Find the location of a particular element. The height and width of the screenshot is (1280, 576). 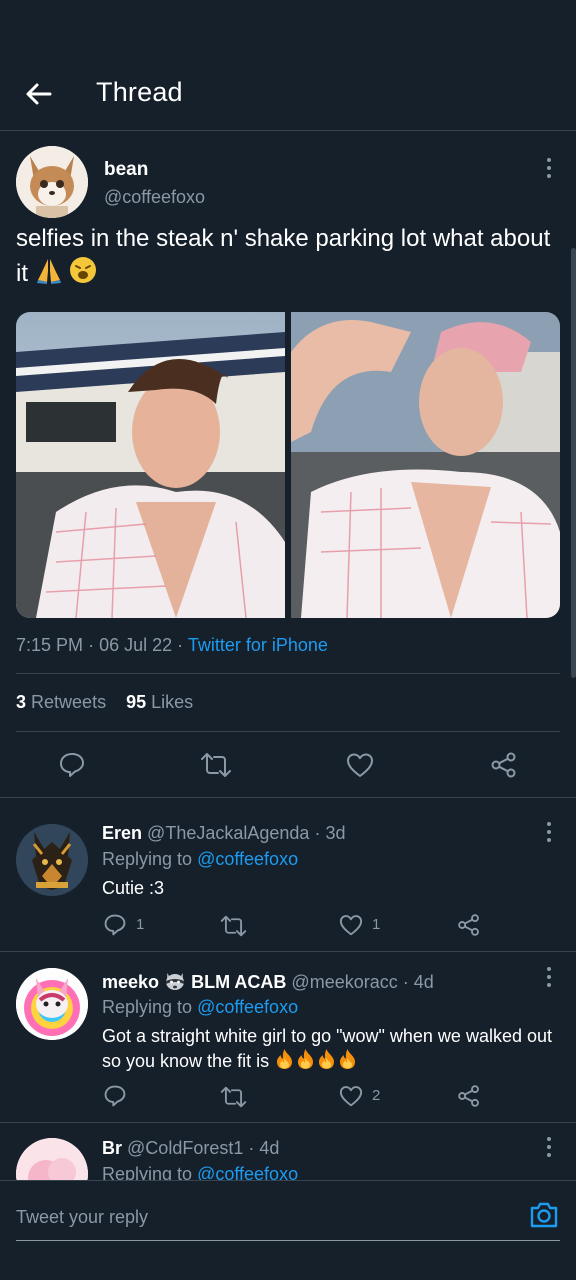

likes-count: 95 is located at coordinates (136, 702).